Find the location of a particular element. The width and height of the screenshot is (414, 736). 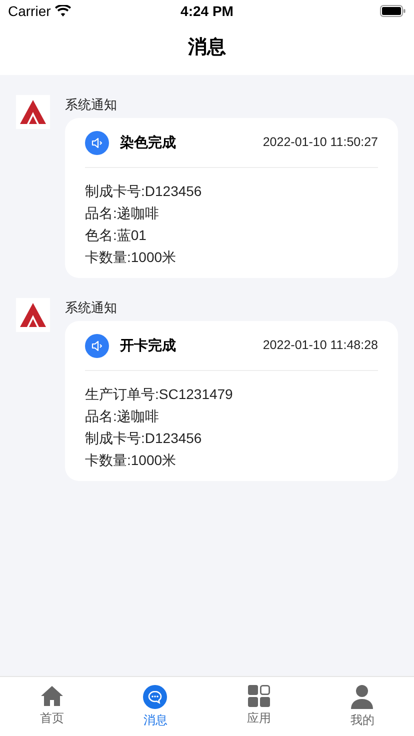

message-detail: 生产订单号:SC1231479 is located at coordinates (159, 394).